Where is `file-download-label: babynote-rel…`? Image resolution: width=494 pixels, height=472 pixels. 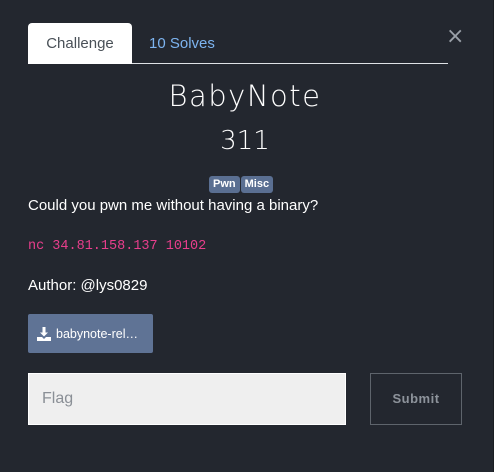
file-download-label: babynote-rel… is located at coordinates (97, 333).